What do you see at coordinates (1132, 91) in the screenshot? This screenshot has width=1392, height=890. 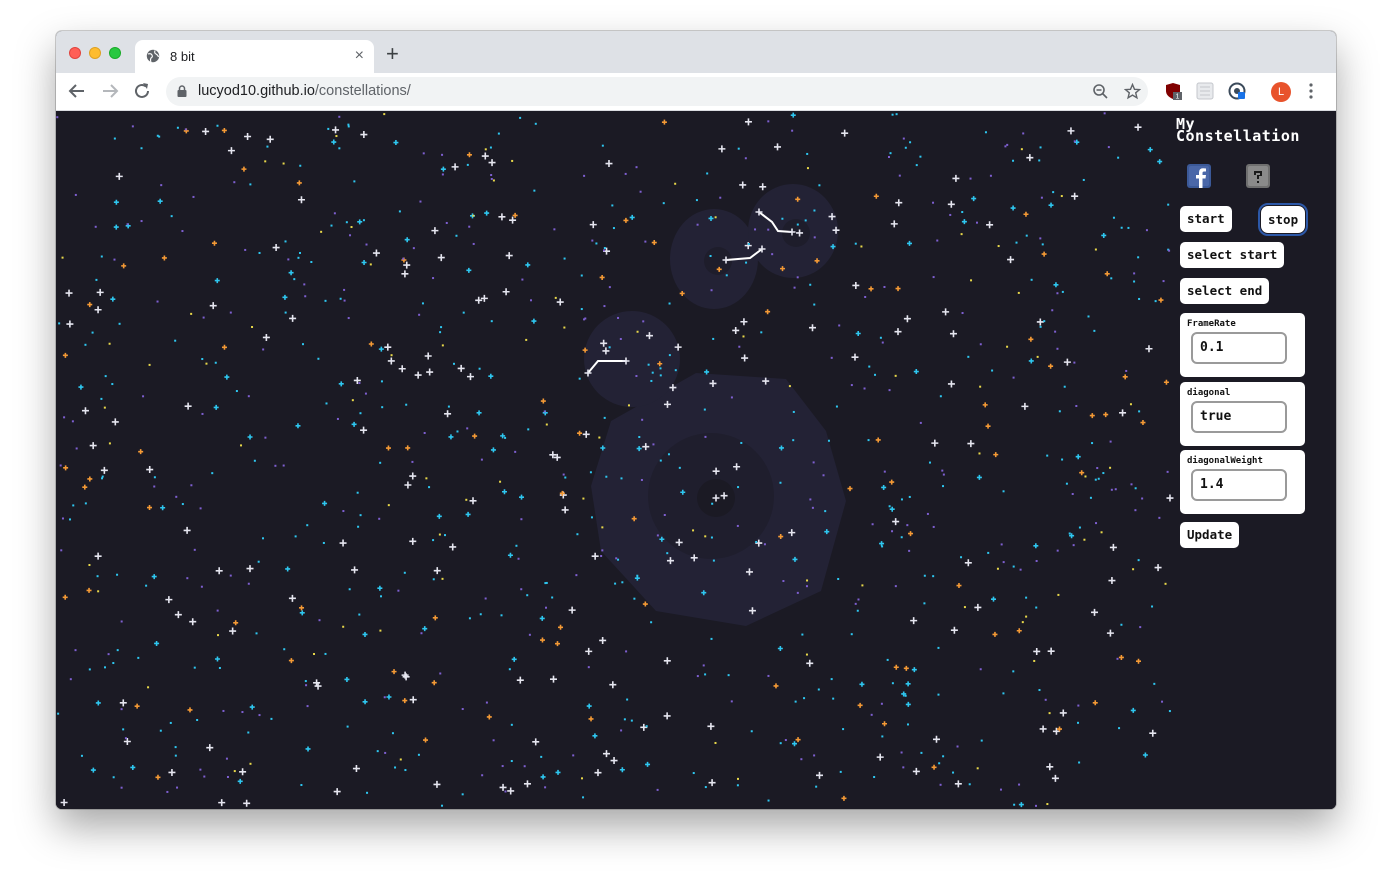 I see `bookmark-star-icon` at bounding box center [1132, 91].